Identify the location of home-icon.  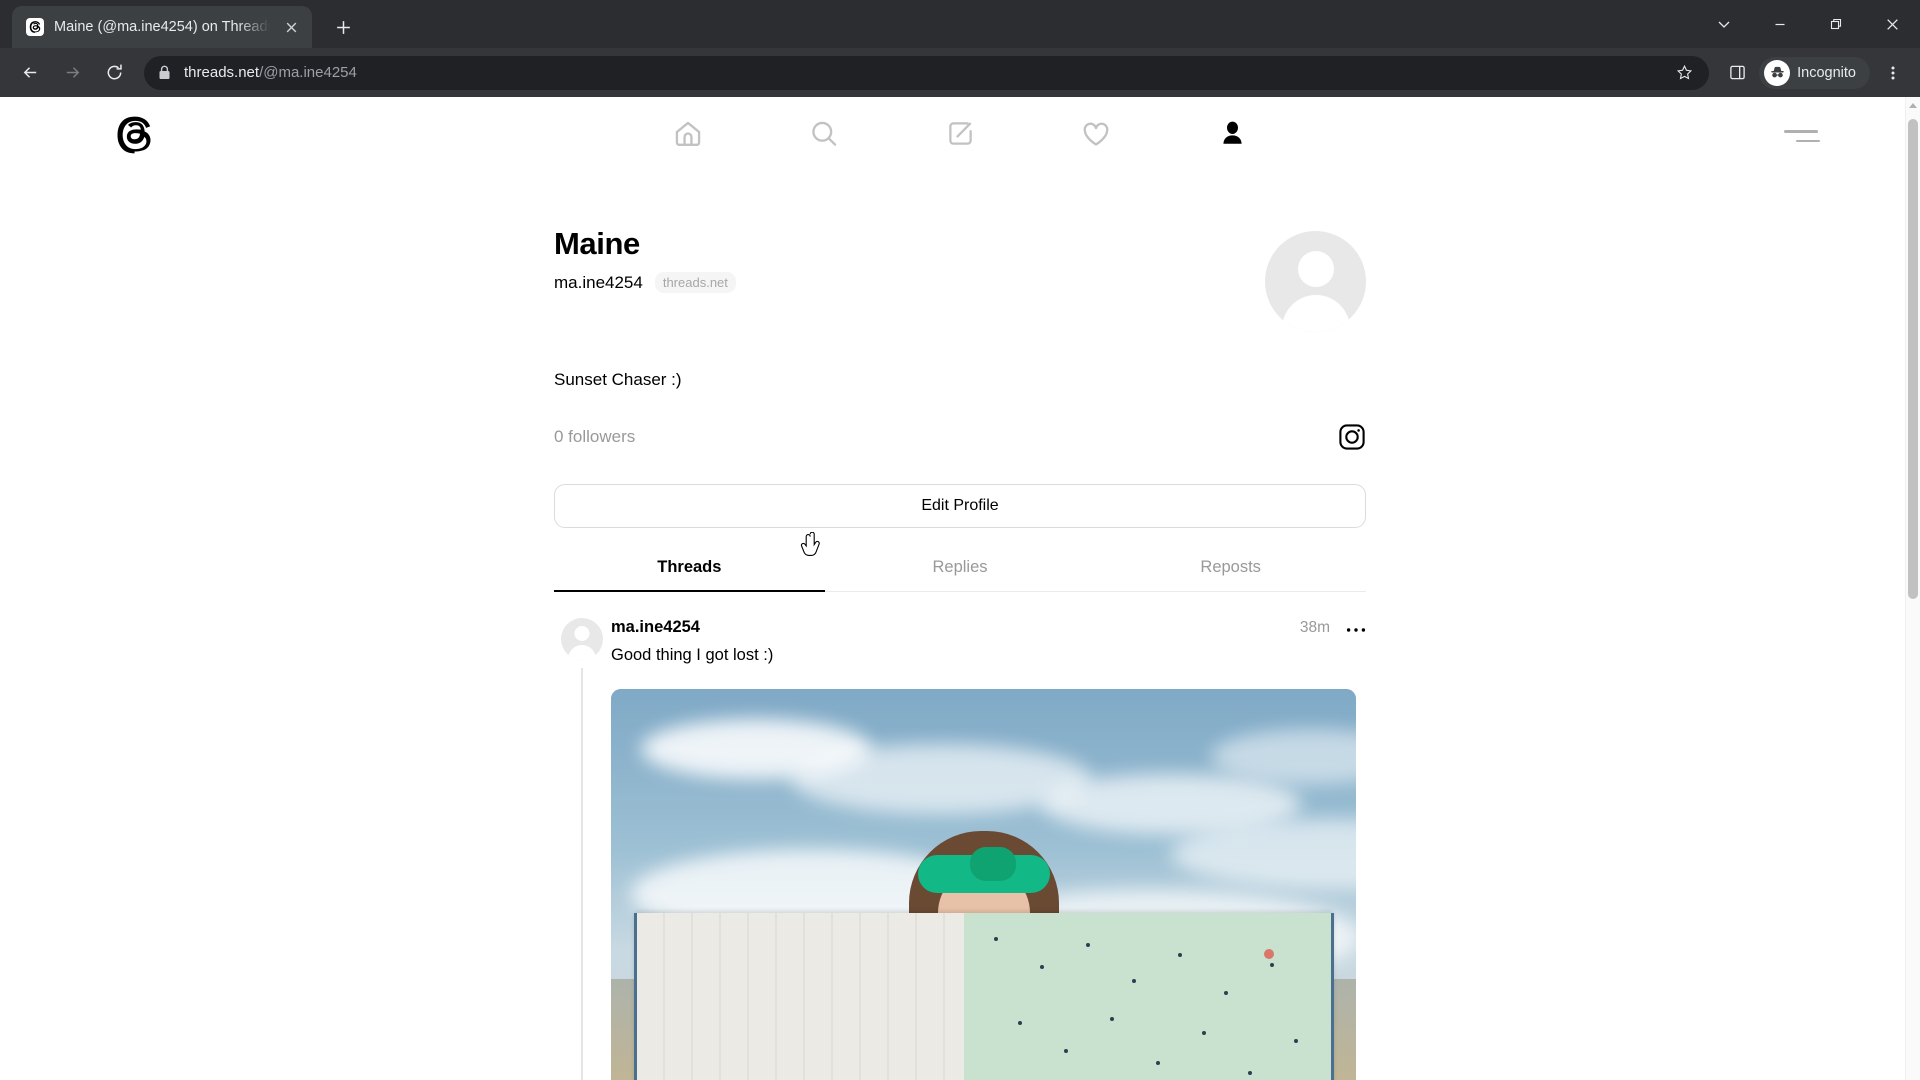
(688, 136).